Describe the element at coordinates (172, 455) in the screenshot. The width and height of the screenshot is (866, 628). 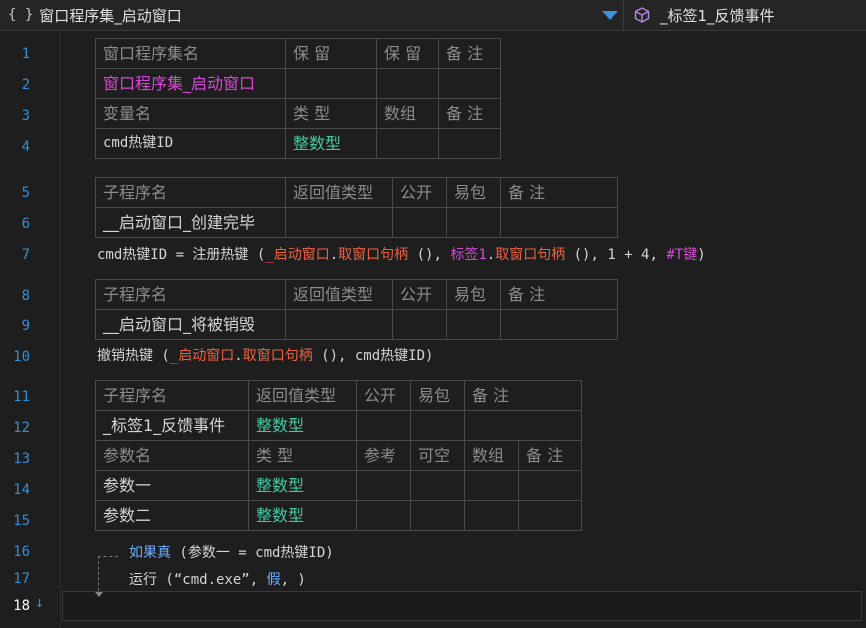
I see `header-cell: 参数名` at that location.